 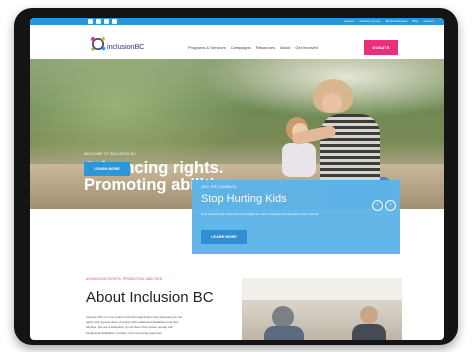 What do you see at coordinates (283, 317) in the screenshot?
I see `photo-person-left` at bounding box center [283, 317].